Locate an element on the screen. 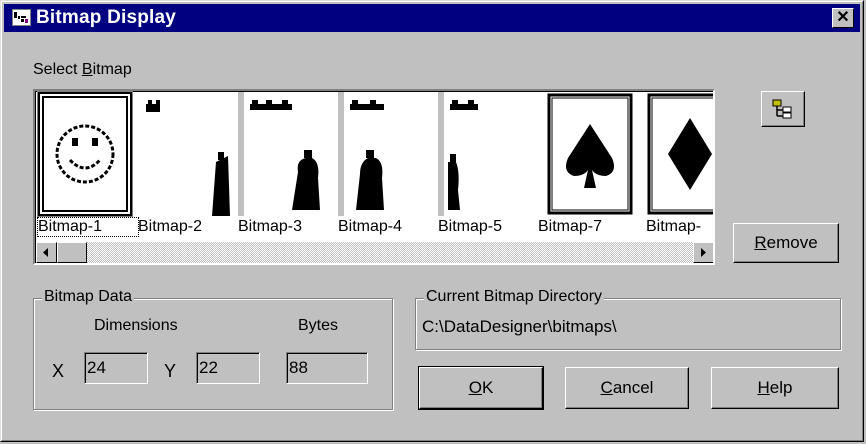  horizontal-scrollbar is located at coordinates (374, 252).